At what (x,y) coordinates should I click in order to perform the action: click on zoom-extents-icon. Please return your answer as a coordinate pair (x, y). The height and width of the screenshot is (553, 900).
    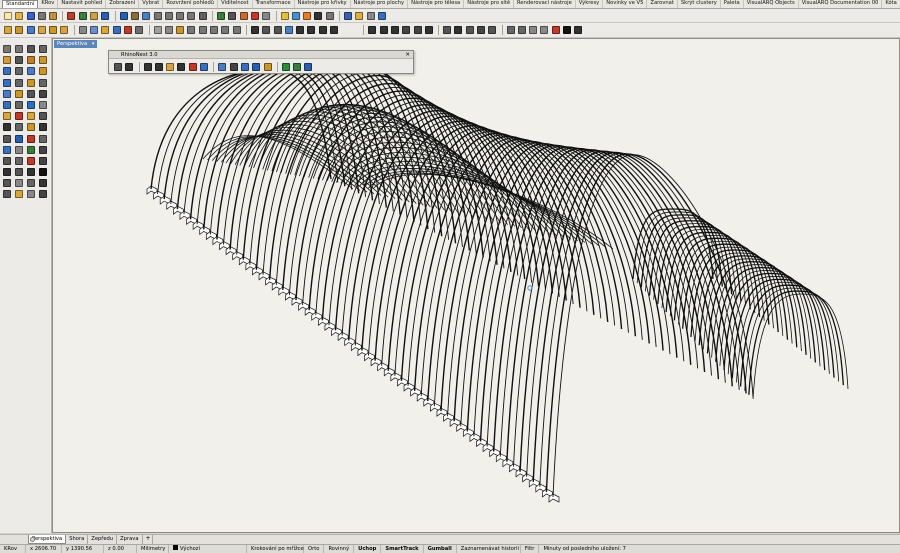
    Looking at the image, I should click on (180, 16).